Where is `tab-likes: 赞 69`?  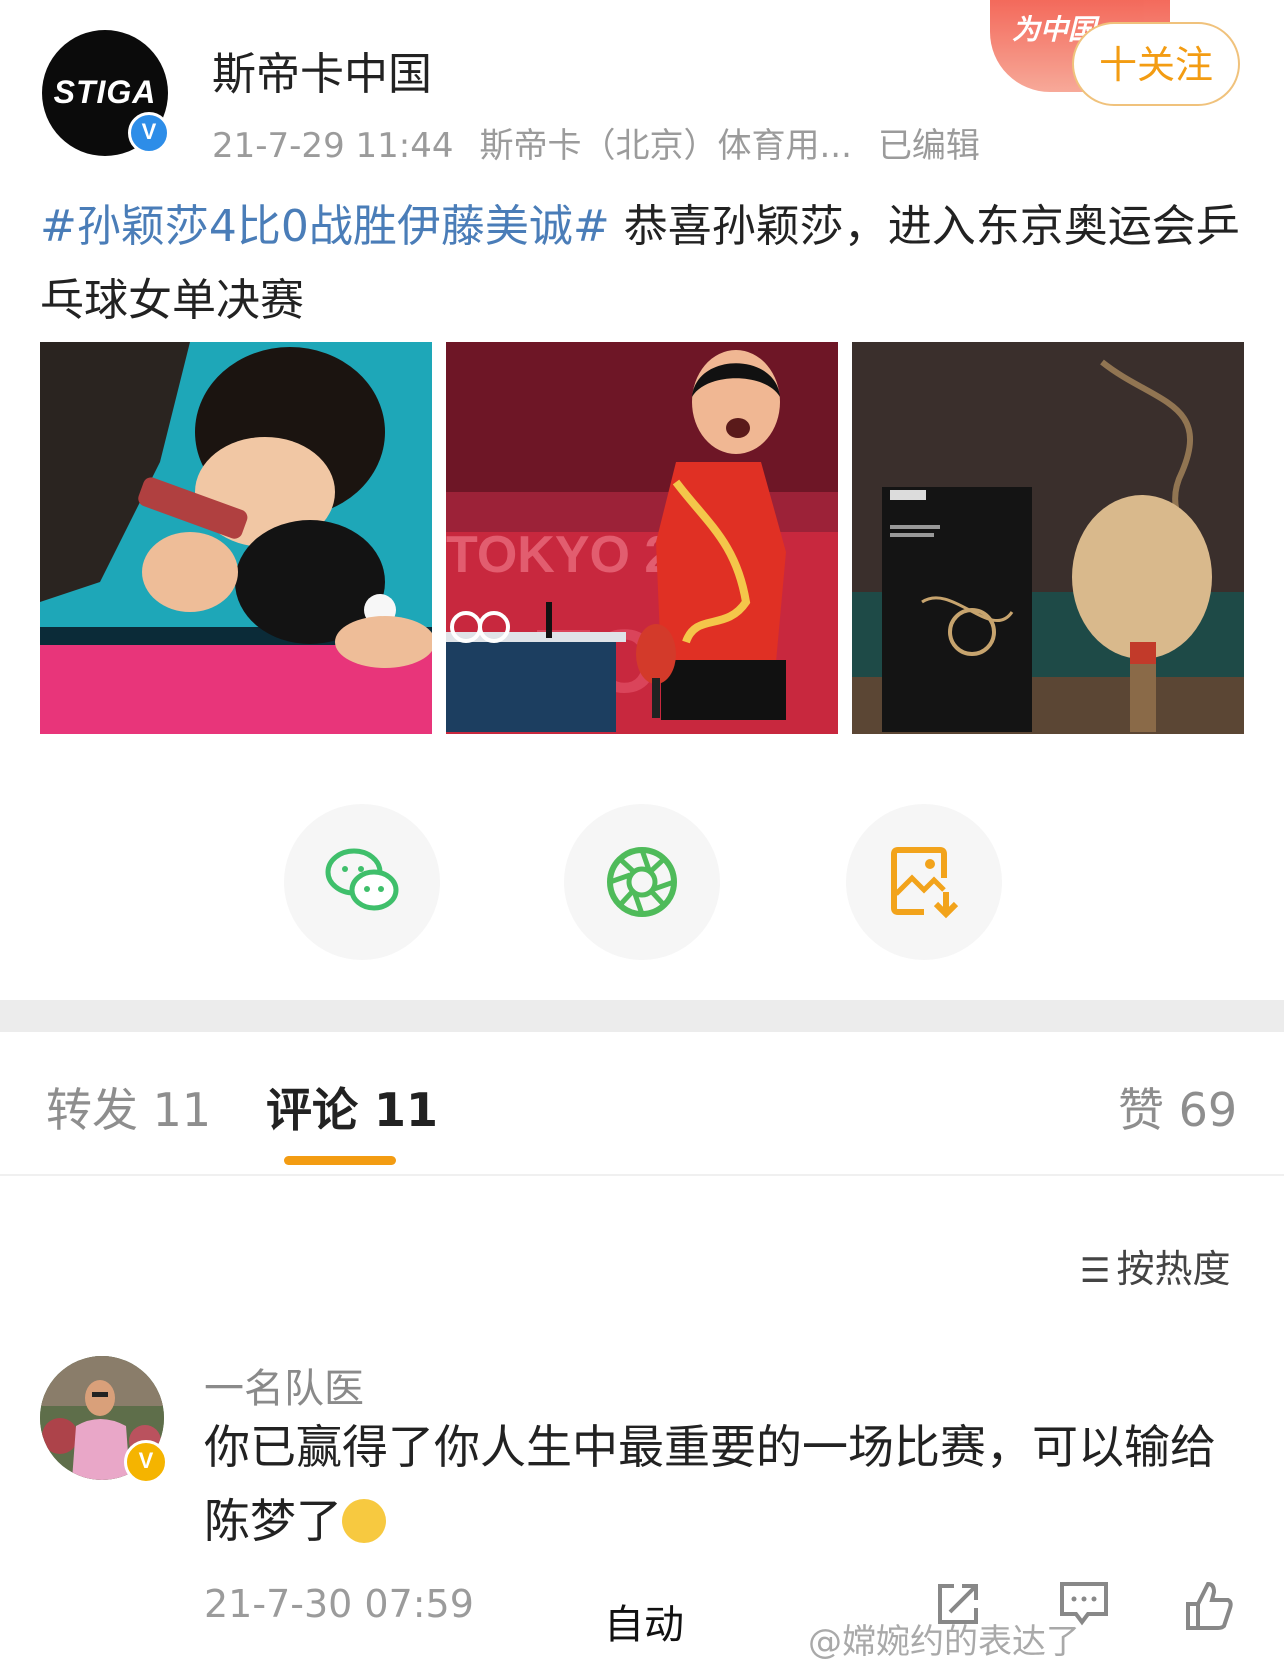 tab-likes: 赞 69 is located at coordinates (1177, 1107).